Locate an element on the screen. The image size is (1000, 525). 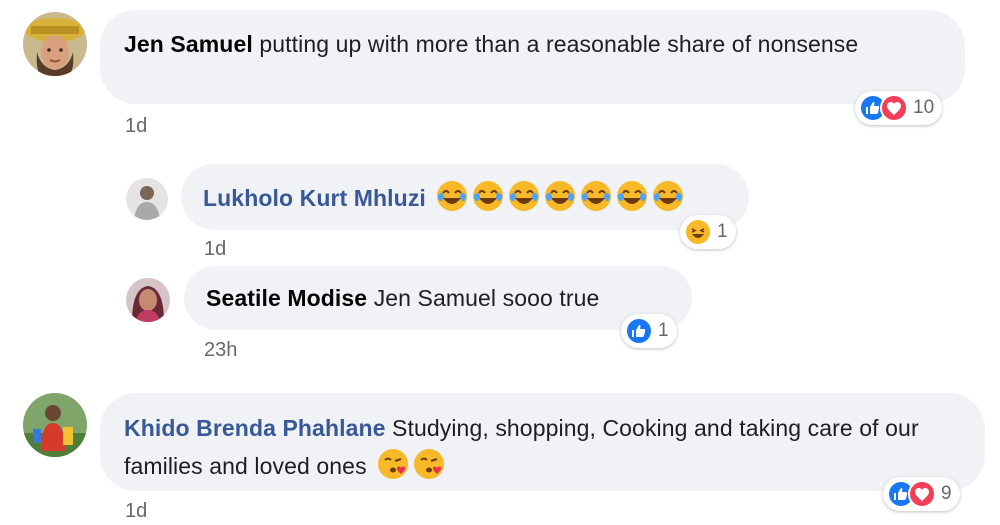
comment-author: Khido Brenda Phahlane is located at coordinates (255, 428).